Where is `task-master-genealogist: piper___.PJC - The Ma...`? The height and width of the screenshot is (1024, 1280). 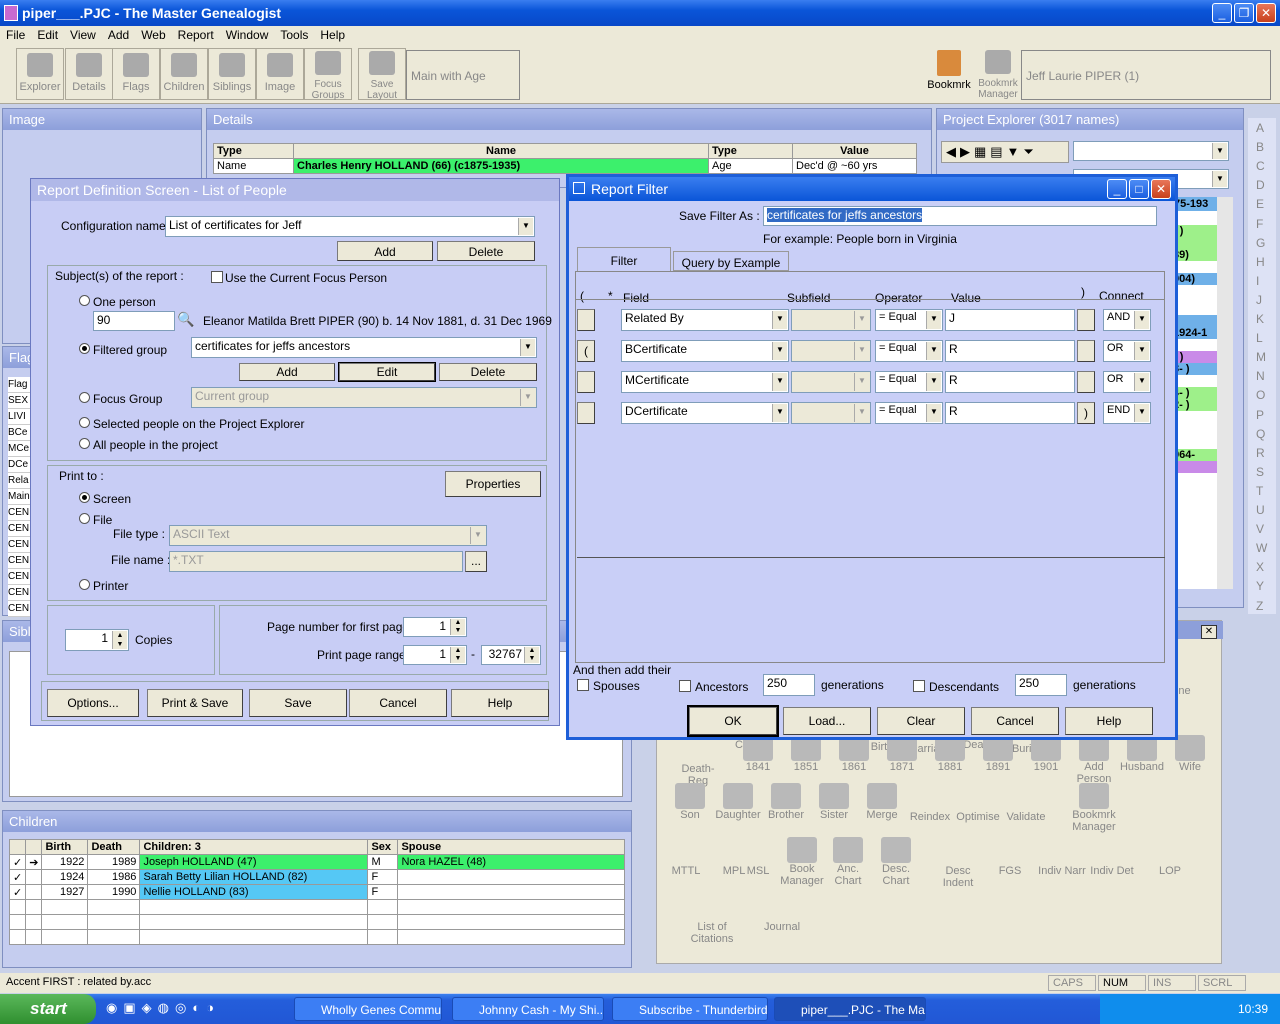 task-master-genealogist: piper___.PJC - The Ma... is located at coordinates (850, 1009).